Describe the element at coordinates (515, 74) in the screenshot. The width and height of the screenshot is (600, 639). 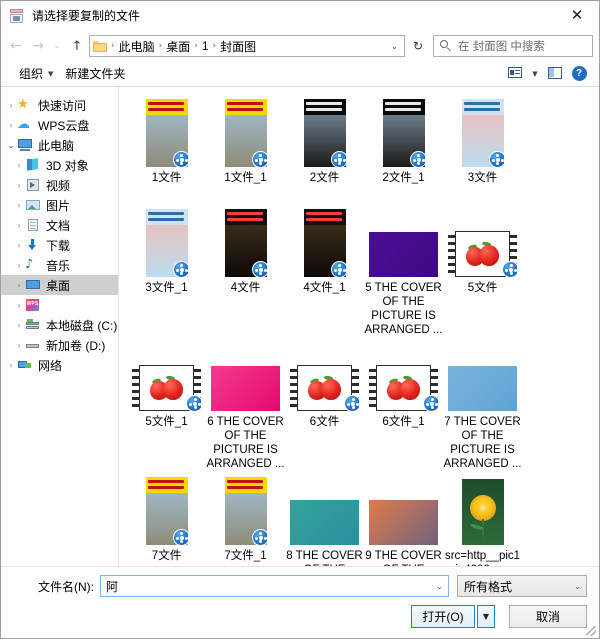
I see `view-layout-button` at that location.